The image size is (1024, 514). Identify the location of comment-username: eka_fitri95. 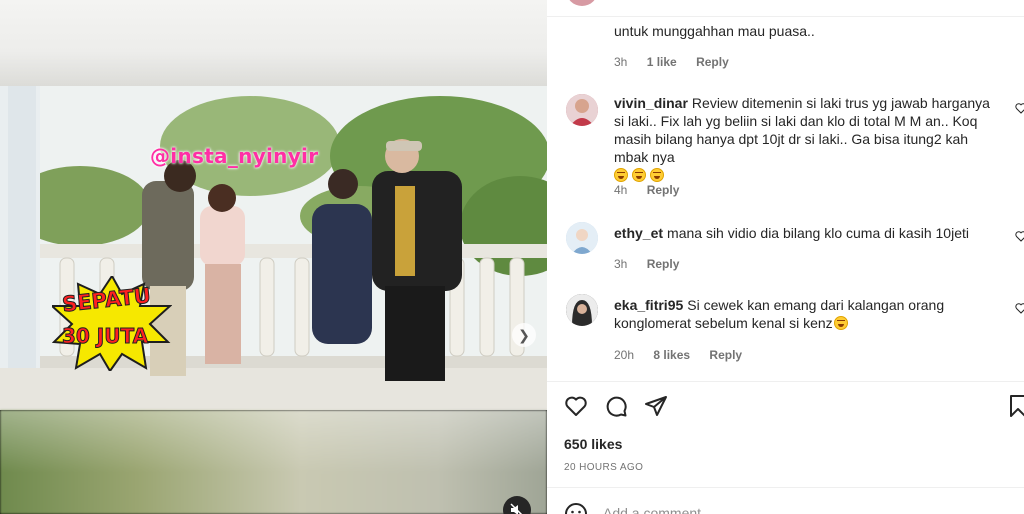
(648, 305).